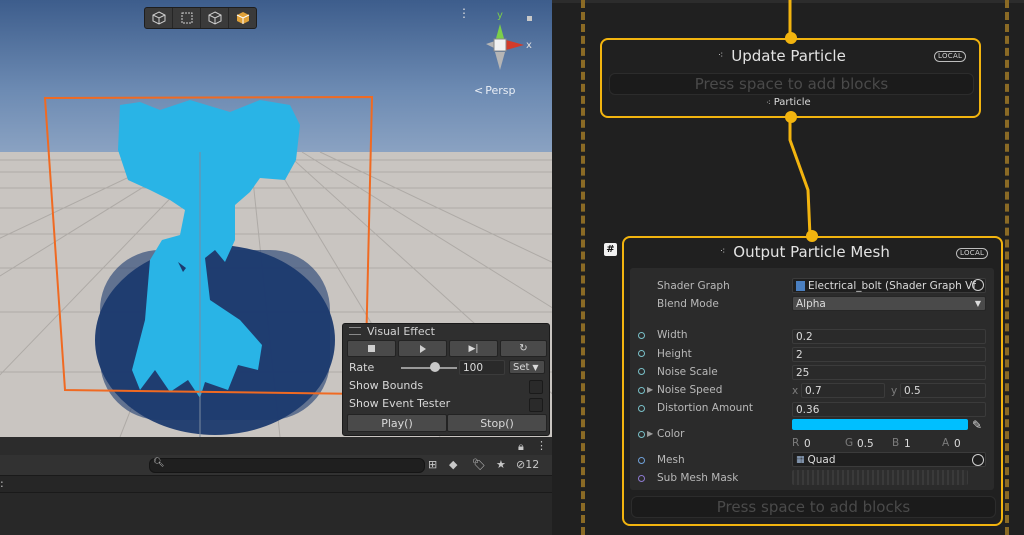 The height and width of the screenshot is (535, 1024). What do you see at coordinates (529, 18) in the screenshot?
I see `lock-icon` at bounding box center [529, 18].